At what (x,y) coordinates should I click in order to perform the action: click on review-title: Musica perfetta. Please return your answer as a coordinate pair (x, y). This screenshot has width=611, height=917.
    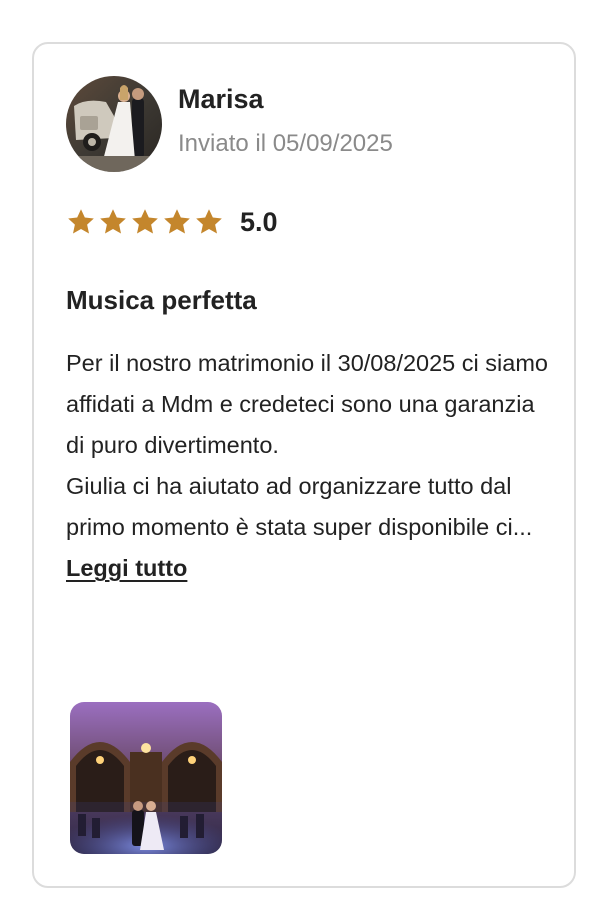
    Looking at the image, I should click on (161, 300).